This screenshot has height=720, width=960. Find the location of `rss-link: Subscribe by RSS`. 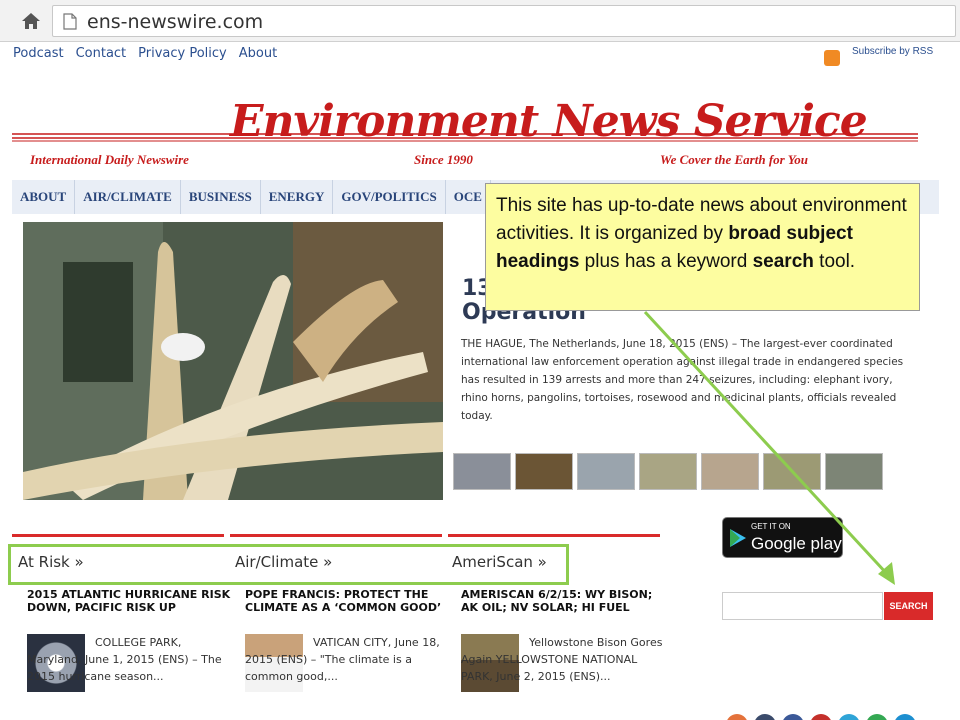

rss-link: Subscribe by RSS is located at coordinates (892, 51).